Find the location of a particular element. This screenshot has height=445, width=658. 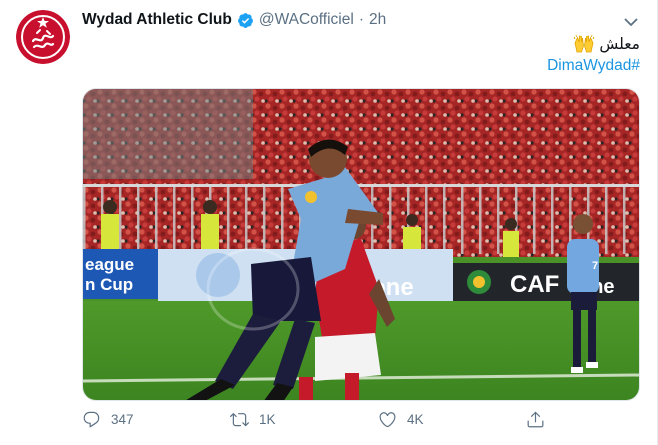

tweet-text-arabic: معلش is located at coordinates (619, 44).